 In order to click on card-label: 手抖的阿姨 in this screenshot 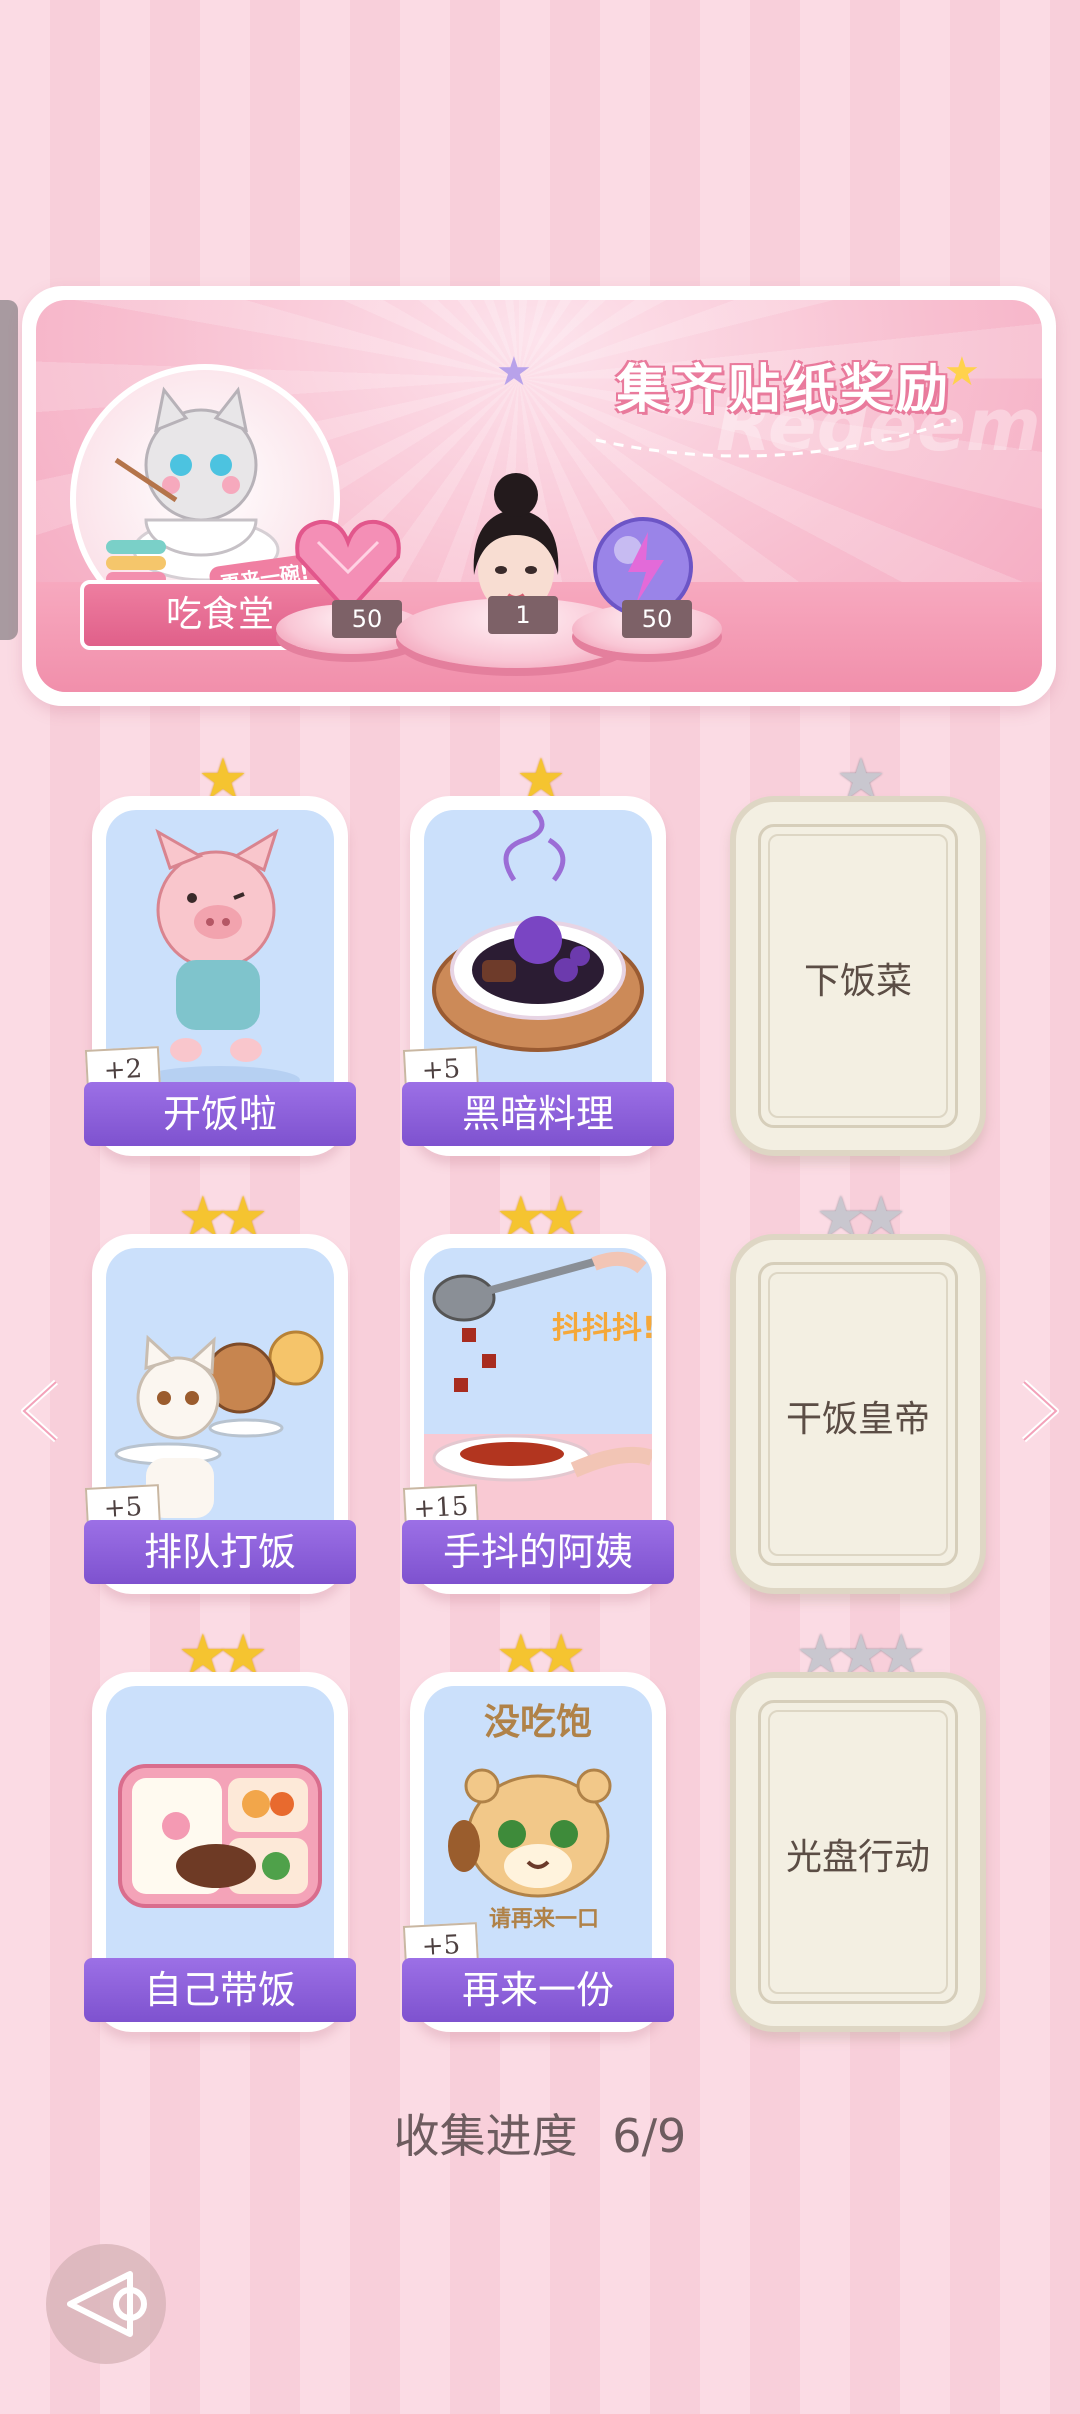, I will do `click(538, 1552)`.